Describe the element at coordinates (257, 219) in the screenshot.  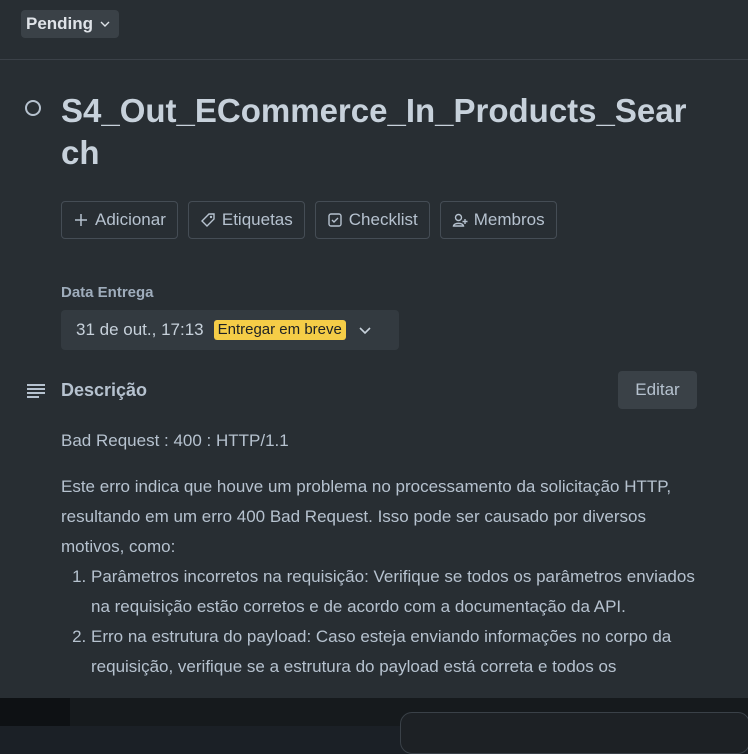
I see `labels-button-label: Etiquetas` at that location.